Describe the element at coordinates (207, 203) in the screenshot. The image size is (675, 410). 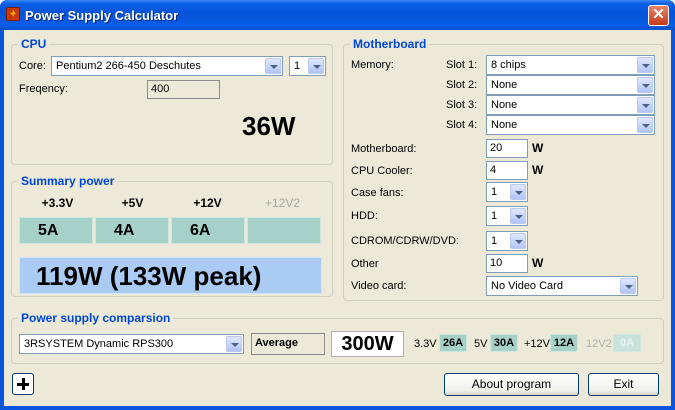
I see `rail-label-12v: +12V` at that location.